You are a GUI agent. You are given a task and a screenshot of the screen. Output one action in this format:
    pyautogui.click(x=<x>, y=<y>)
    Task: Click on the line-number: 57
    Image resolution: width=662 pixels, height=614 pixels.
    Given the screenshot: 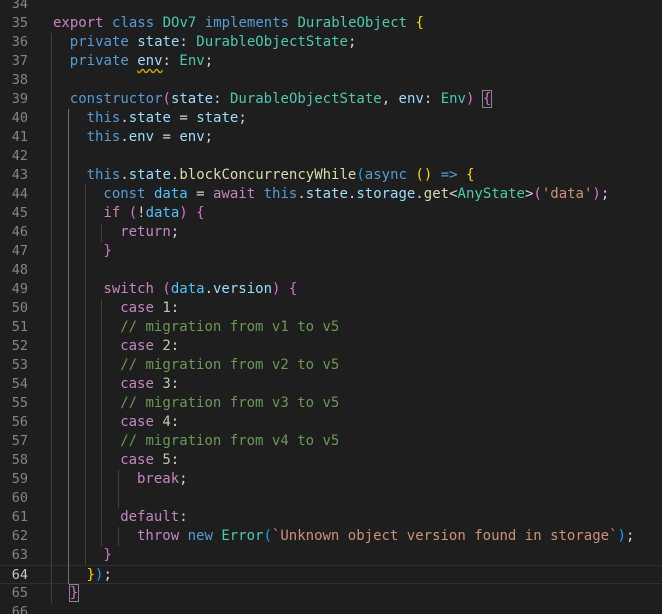 What is the action you would take?
    pyautogui.click(x=19, y=441)
    